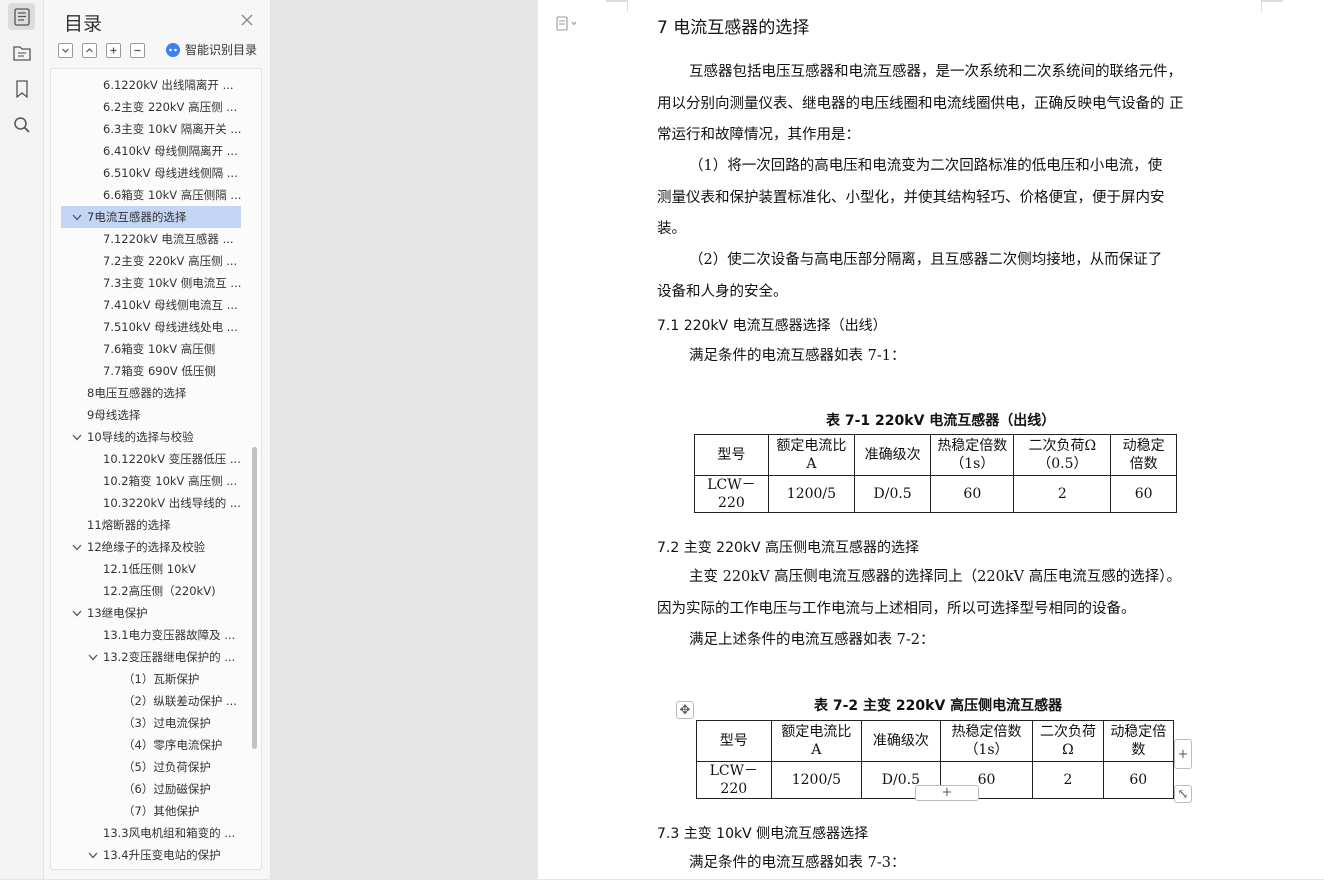 Image resolution: width=1324 pixels, height=880 pixels. What do you see at coordinates (788, 548) in the screenshot?
I see `section-7-2-heading: 7.2 主变 220kV 高压侧电流互感器的选择` at bounding box center [788, 548].